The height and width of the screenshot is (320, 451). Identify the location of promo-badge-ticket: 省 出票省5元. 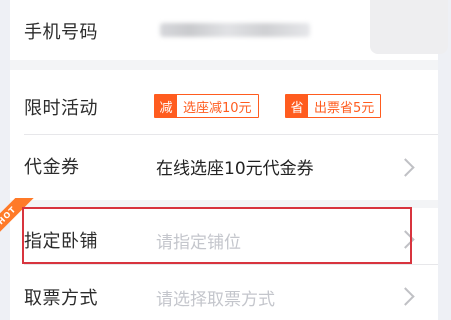
(333, 106).